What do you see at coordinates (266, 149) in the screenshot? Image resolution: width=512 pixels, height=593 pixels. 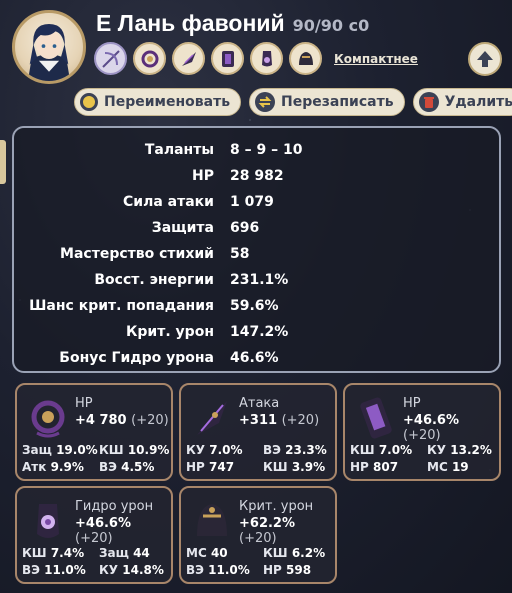 I see `stat-value: 8 – 9 – 10` at bounding box center [266, 149].